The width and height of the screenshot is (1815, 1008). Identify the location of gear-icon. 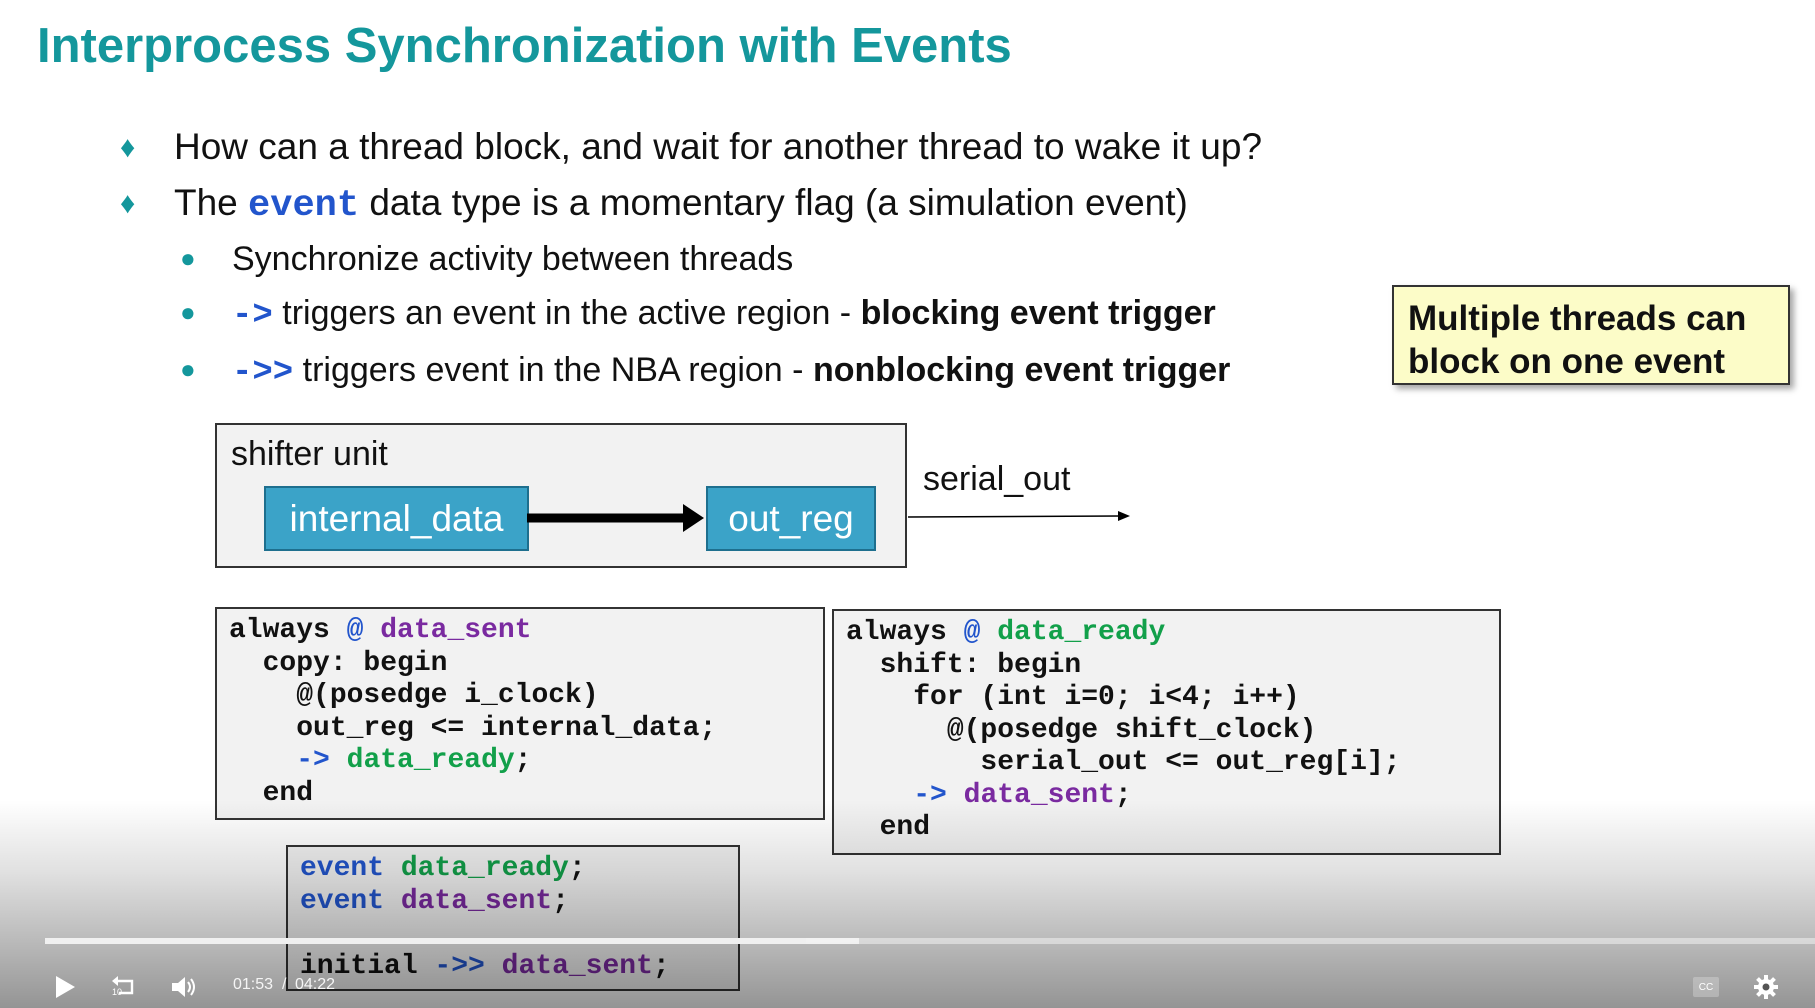
(1766, 987).